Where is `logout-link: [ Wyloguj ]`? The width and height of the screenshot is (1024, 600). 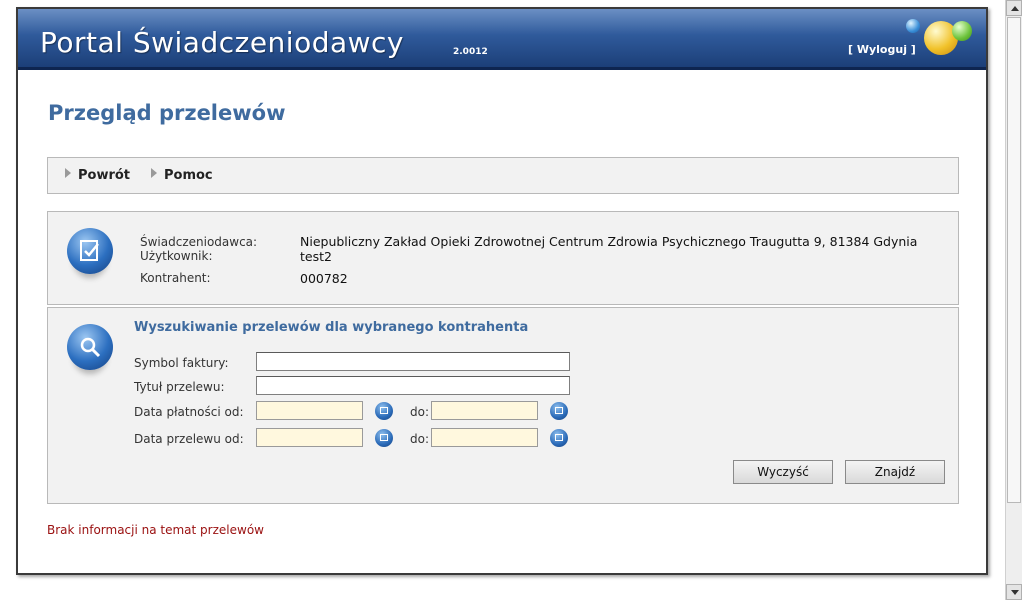 logout-link: [ Wyloguj ] is located at coordinates (882, 49).